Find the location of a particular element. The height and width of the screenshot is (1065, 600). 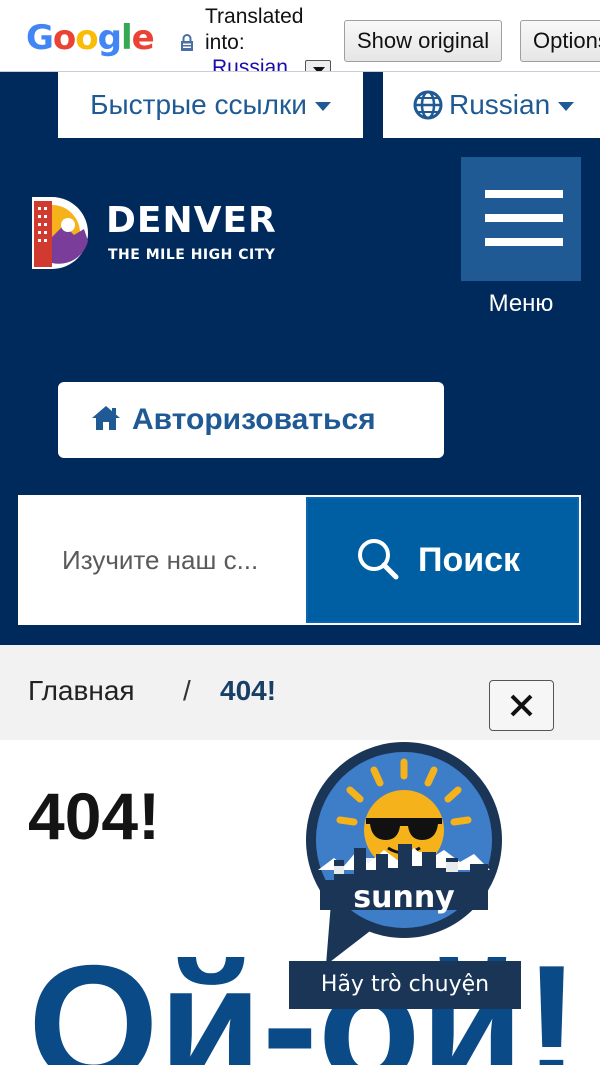

quick-links-label: Быстрые ссылки is located at coordinates (198, 104).